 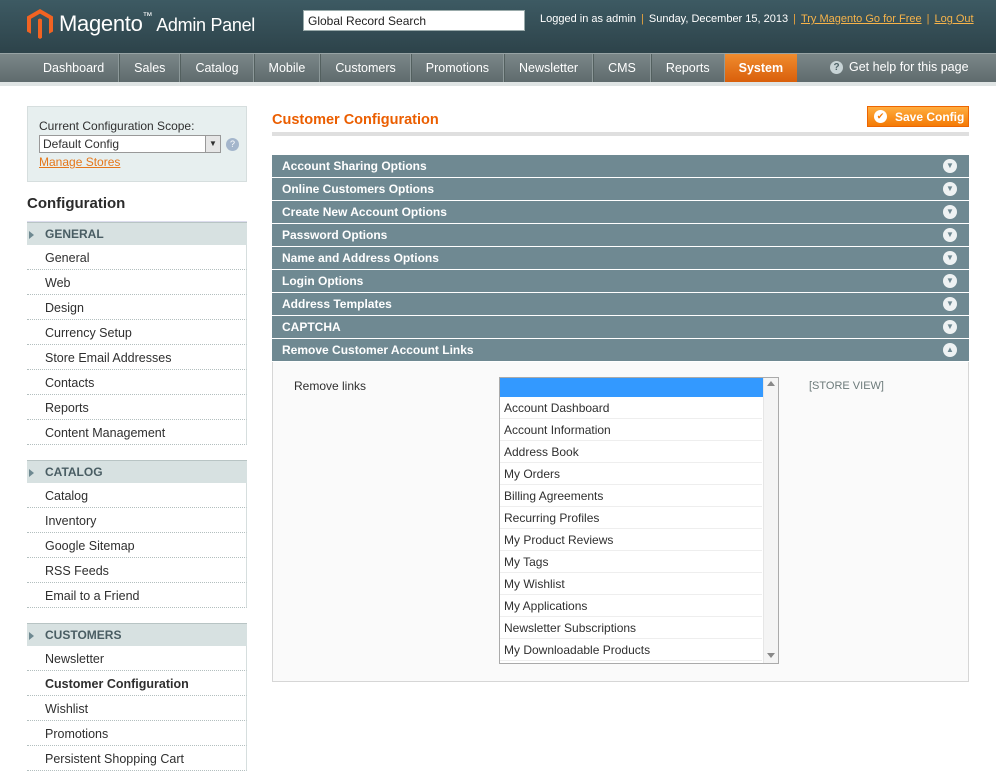 What do you see at coordinates (930, 116) in the screenshot?
I see `save-config-label: Save Config` at bounding box center [930, 116].